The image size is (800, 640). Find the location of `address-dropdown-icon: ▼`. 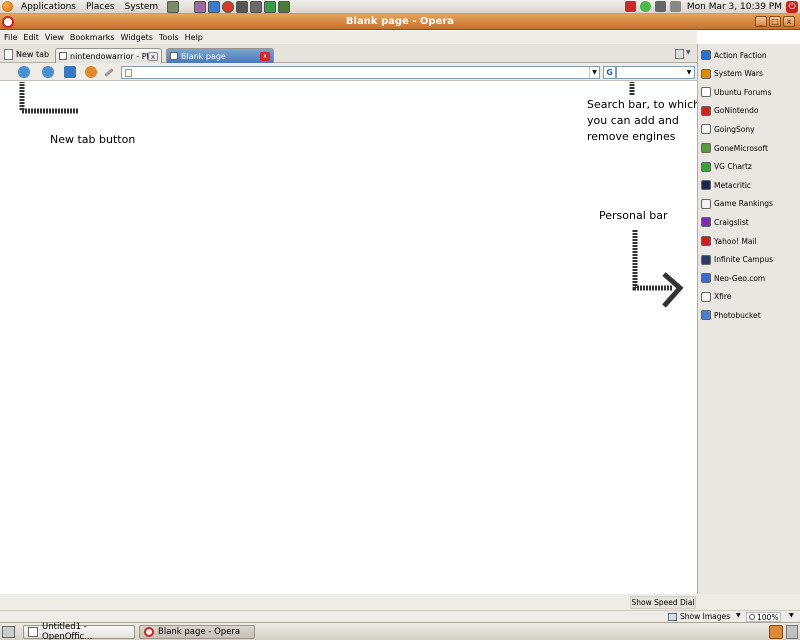

address-dropdown-icon: ▼ is located at coordinates (594, 72).